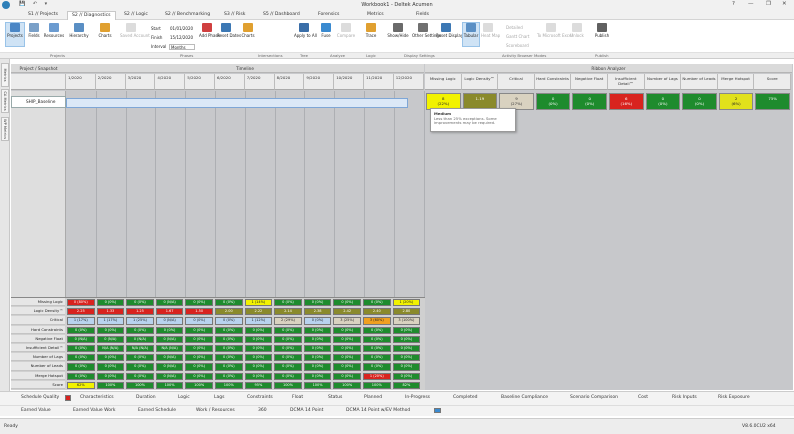 The height and width of the screenshot is (434, 794). Describe the element at coordinates (258, 385) in the screenshot. I see `metric-cell: 95%` at that location.